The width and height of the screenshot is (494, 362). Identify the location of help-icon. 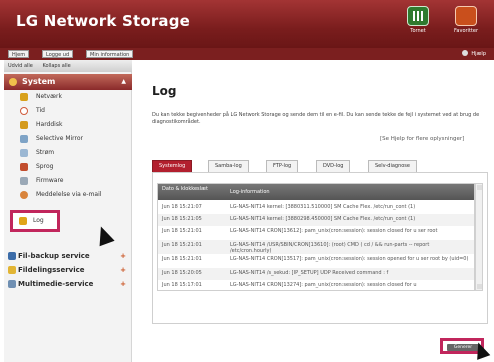
(464, 53).